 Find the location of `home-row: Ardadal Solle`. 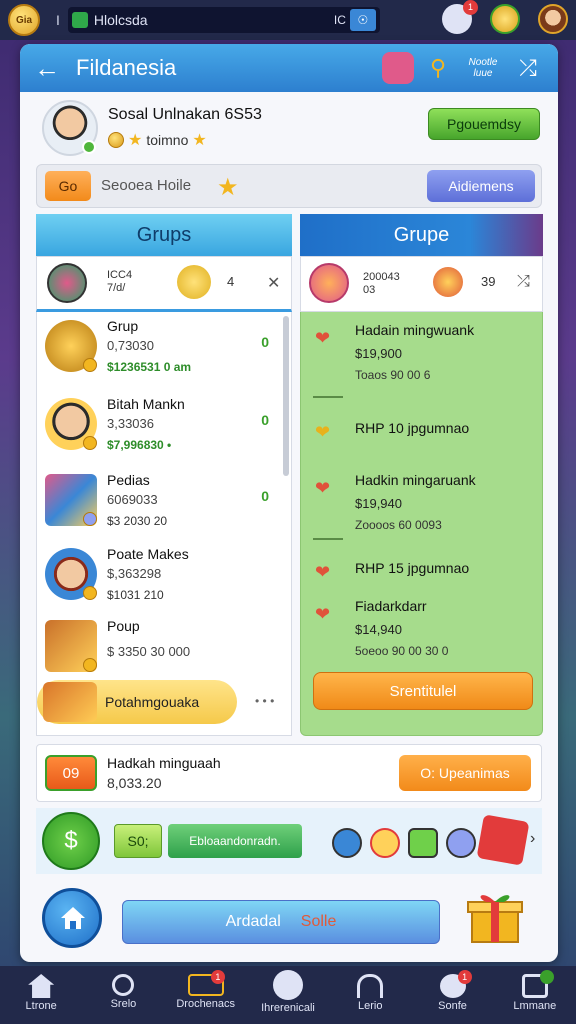

home-row: Ardadal Solle is located at coordinates (289, 919).